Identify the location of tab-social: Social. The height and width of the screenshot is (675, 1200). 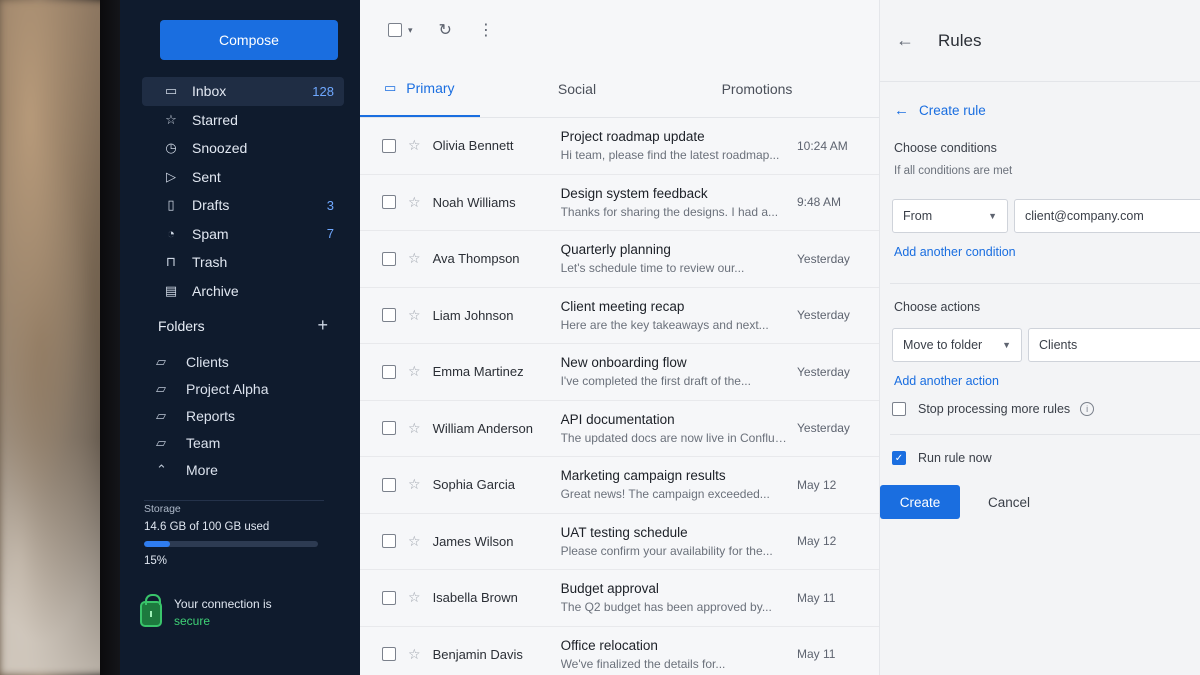
(565, 88).